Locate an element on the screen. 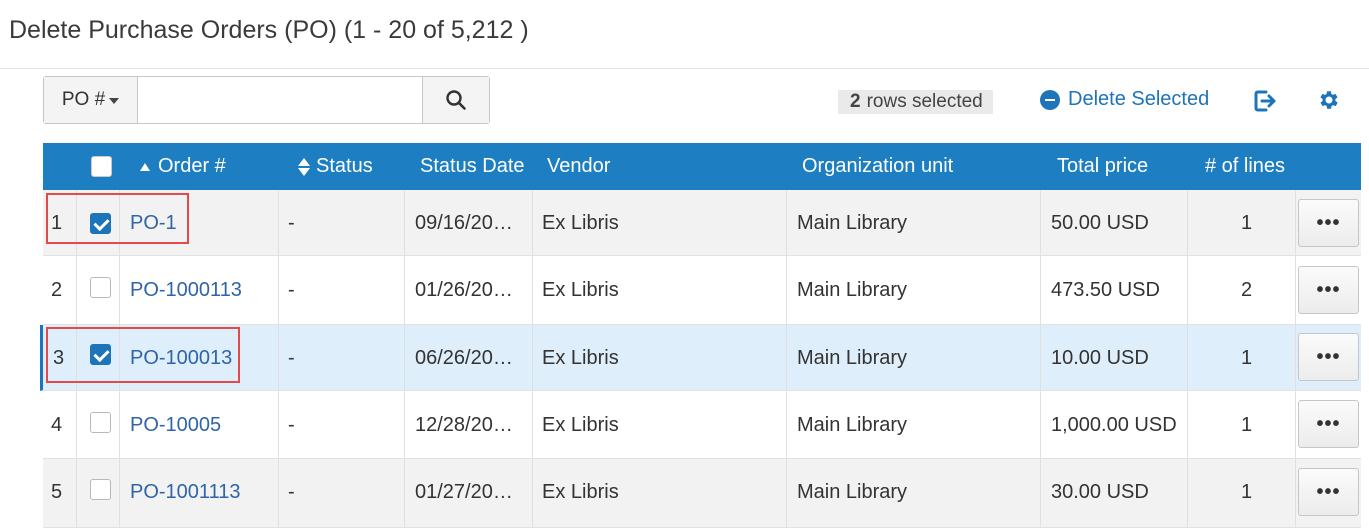 Image resolution: width=1369 pixels, height=528 pixels. column-header-status: Status is located at coordinates (335, 166).